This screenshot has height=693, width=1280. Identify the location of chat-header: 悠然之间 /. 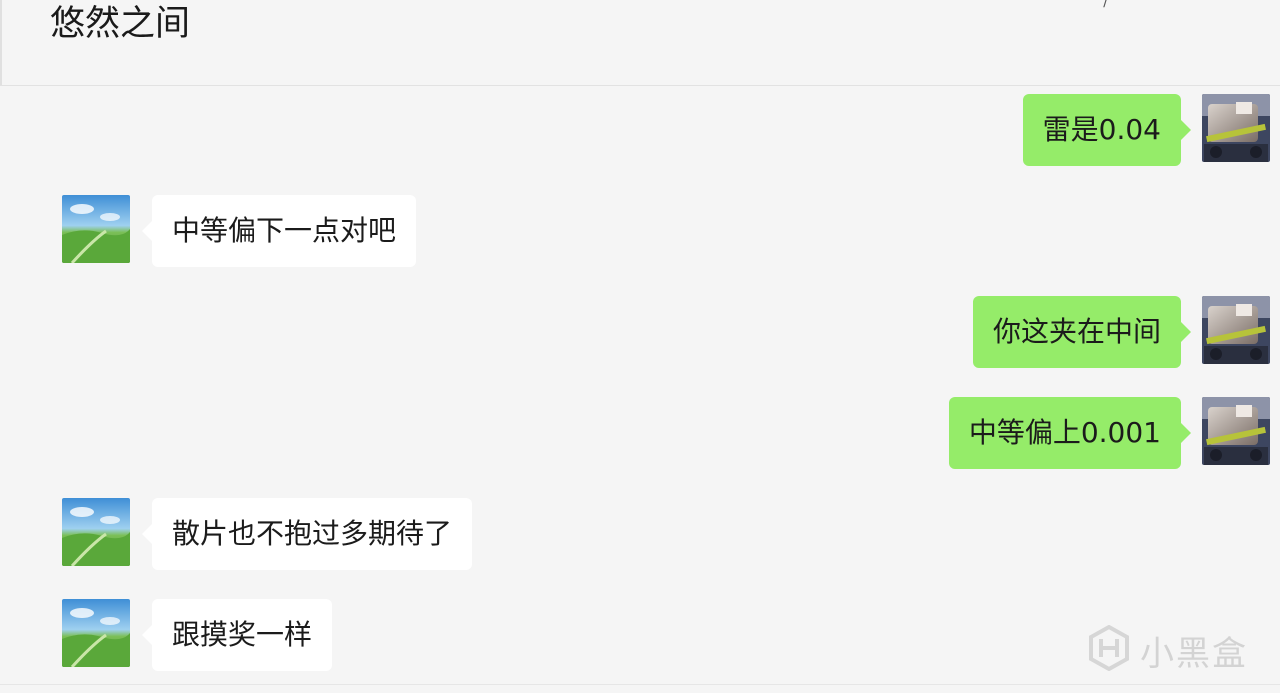
(640, 43).